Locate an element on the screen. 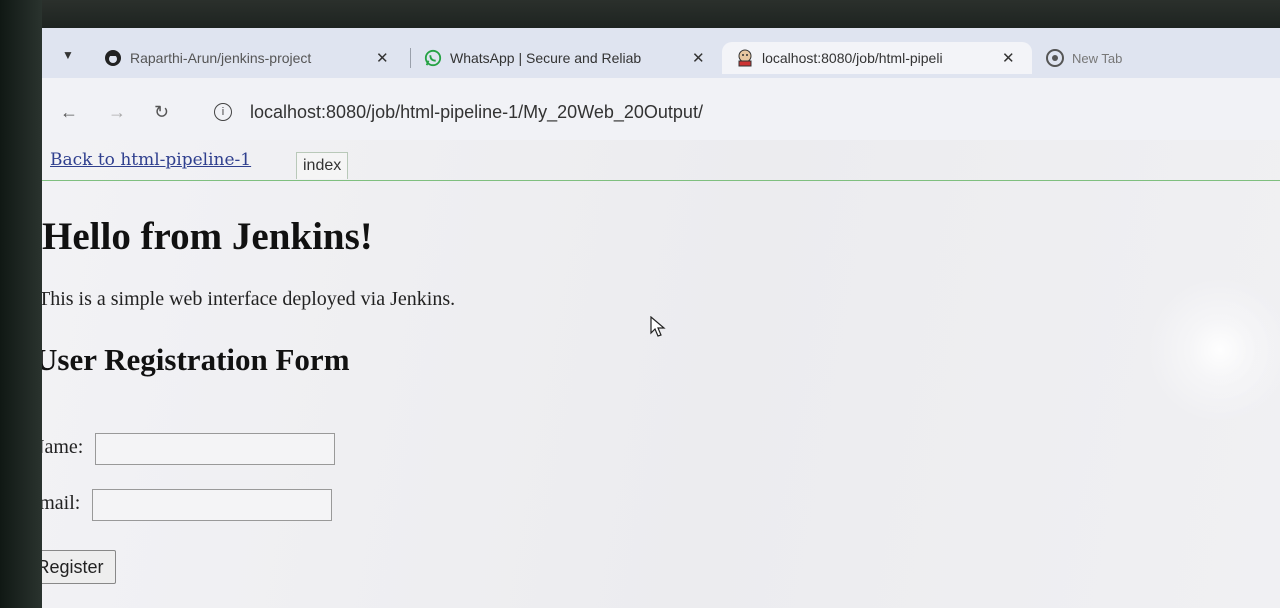 The image size is (1280, 608). name-label: Name: is located at coordinates (63, 447).